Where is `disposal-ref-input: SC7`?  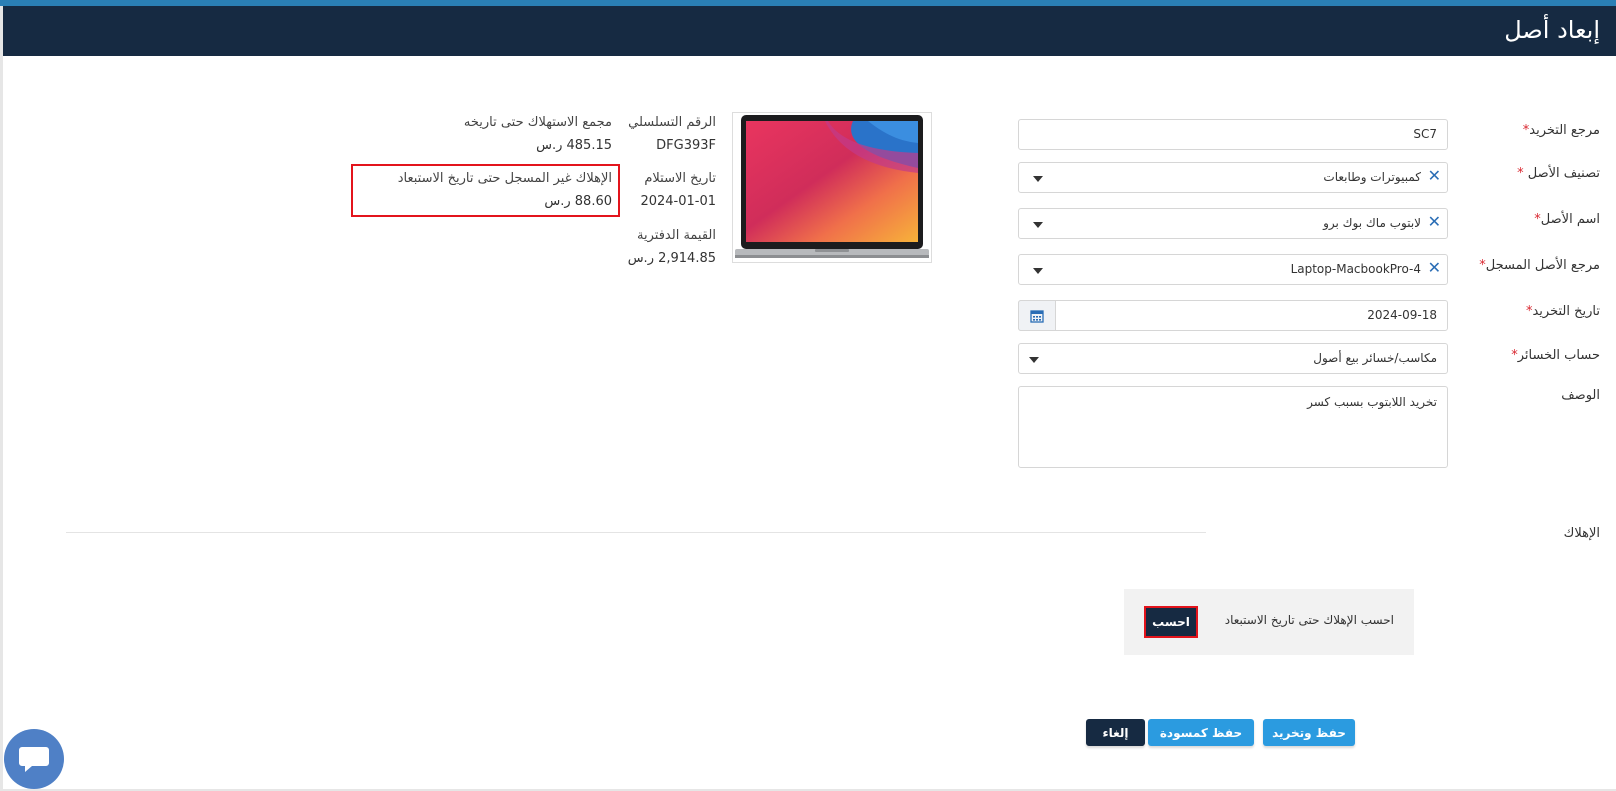
disposal-ref-input: SC7 is located at coordinates (1233, 134).